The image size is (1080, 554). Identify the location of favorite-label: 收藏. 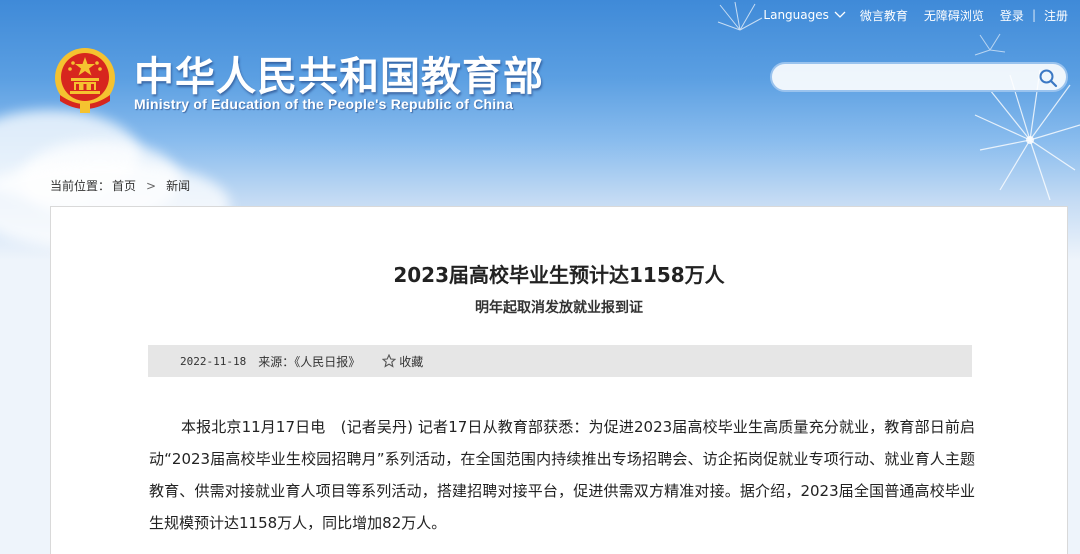
(411, 361).